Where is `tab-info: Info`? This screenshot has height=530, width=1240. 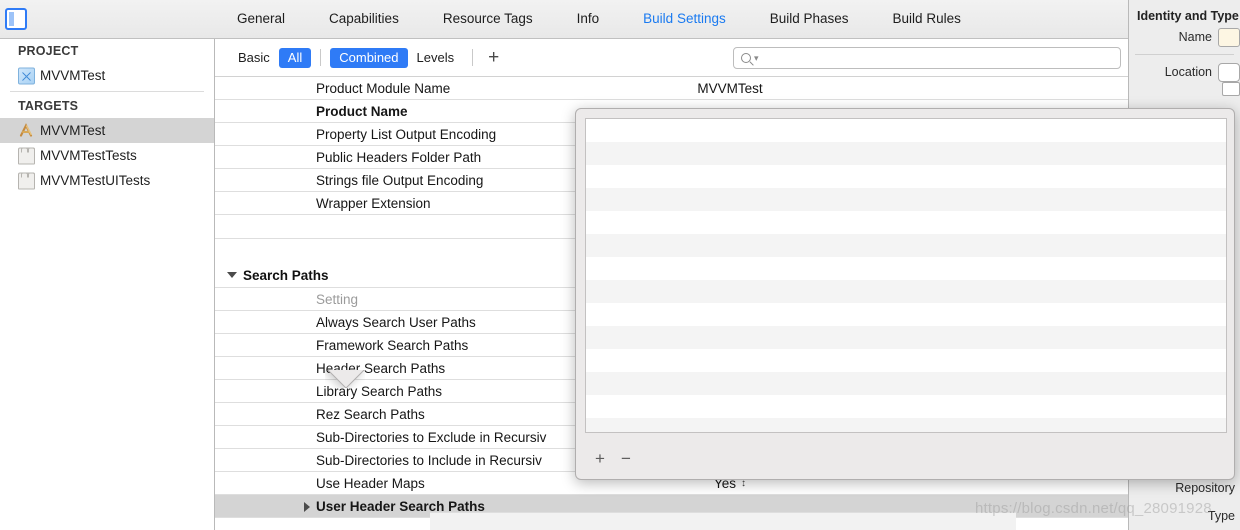
tab-info: Info is located at coordinates (588, 19).